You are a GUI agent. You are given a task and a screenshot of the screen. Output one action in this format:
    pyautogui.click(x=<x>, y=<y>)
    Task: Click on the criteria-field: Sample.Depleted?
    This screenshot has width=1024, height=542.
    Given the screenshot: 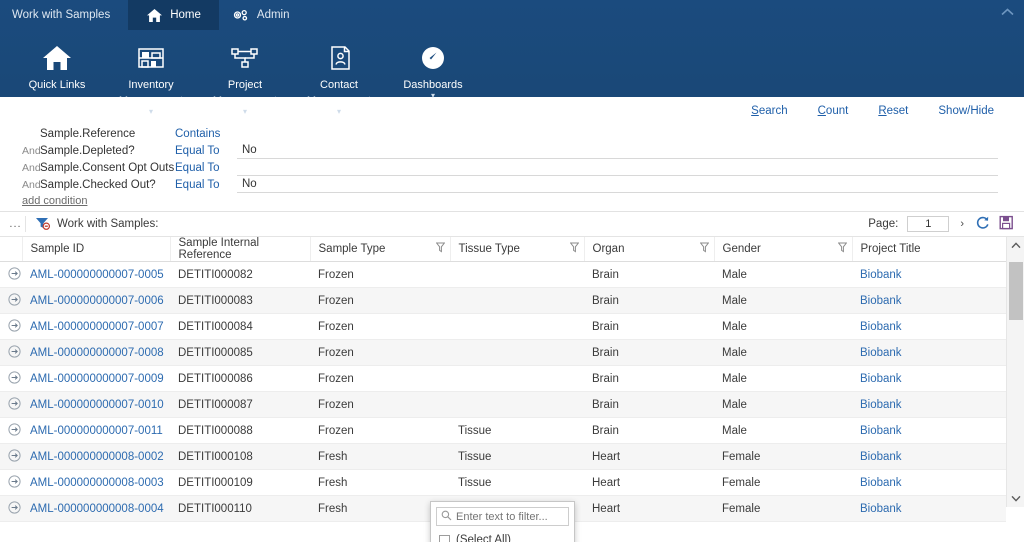 What is the action you would take?
    pyautogui.click(x=107, y=151)
    